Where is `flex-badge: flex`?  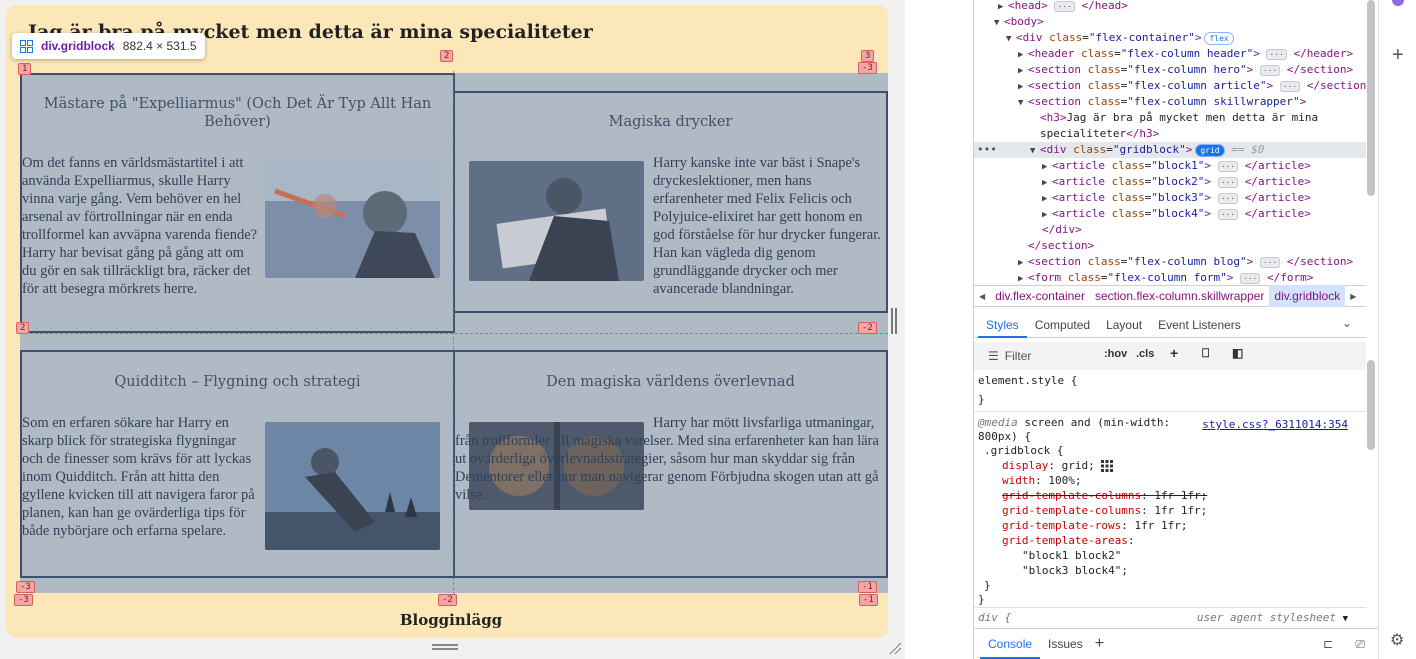
flex-badge: flex is located at coordinates (1219, 38).